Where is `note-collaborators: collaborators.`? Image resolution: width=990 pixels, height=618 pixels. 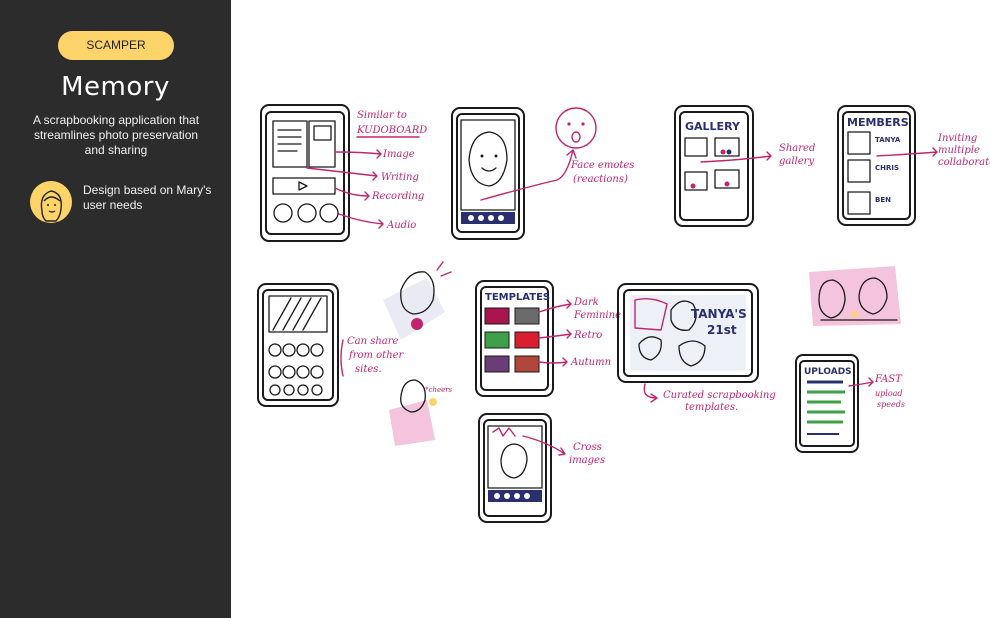
note-collaborators: collaborators. is located at coordinates (964, 162).